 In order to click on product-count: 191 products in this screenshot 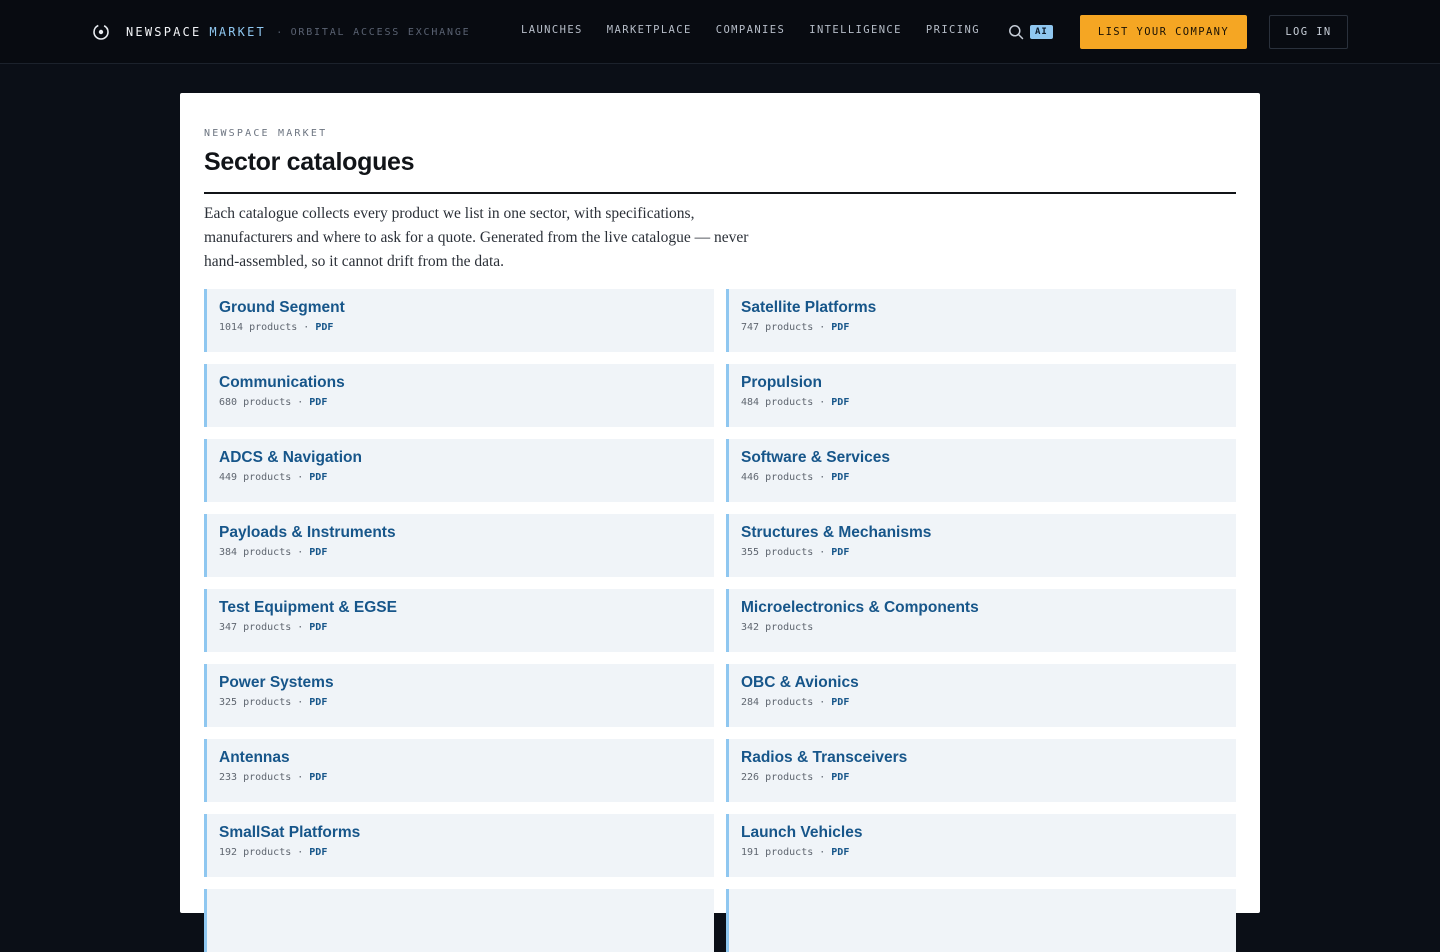, I will do `click(777, 852)`.